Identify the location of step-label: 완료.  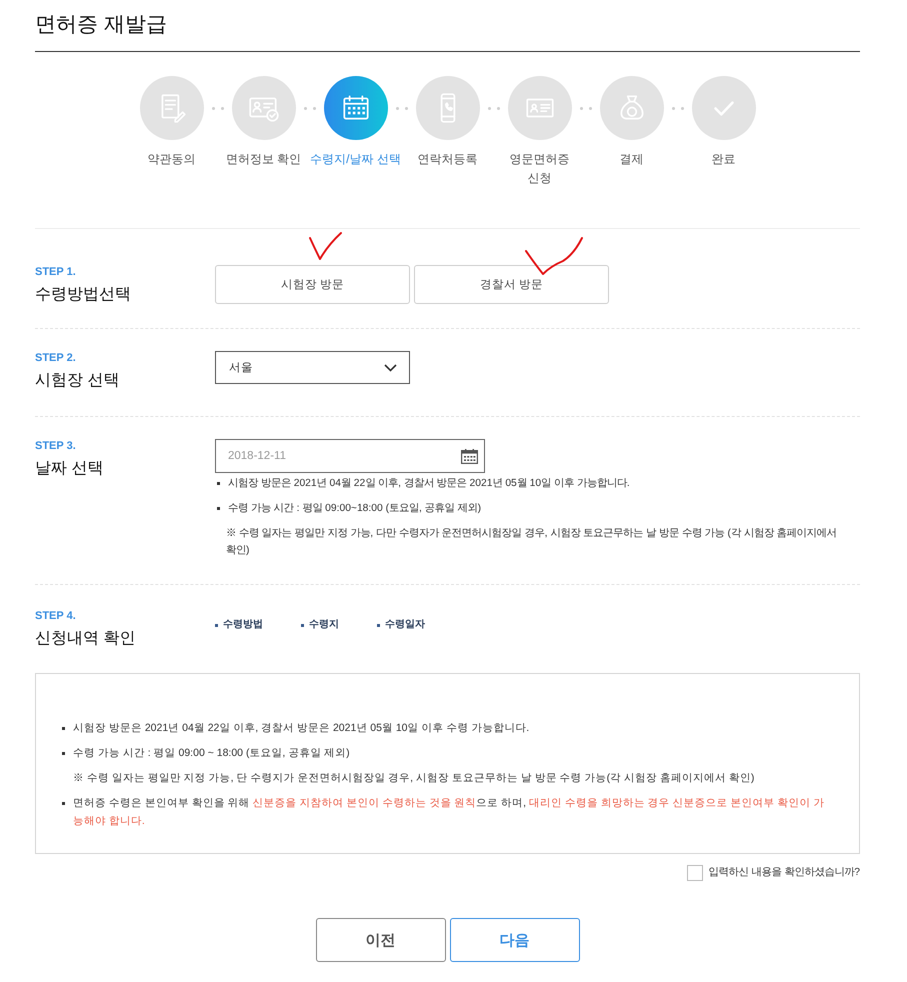
(724, 159).